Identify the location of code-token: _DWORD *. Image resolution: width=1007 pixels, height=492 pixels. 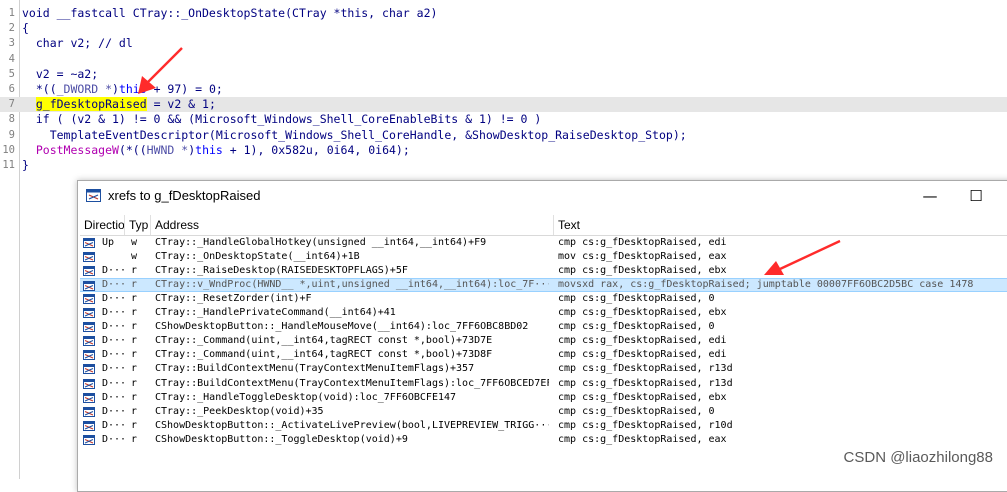
(84, 89).